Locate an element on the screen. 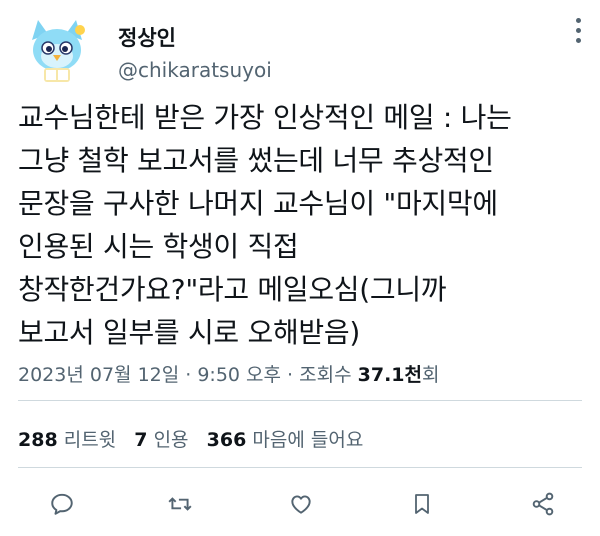  user-handle: @chikaratsuyoi is located at coordinates (195, 70).